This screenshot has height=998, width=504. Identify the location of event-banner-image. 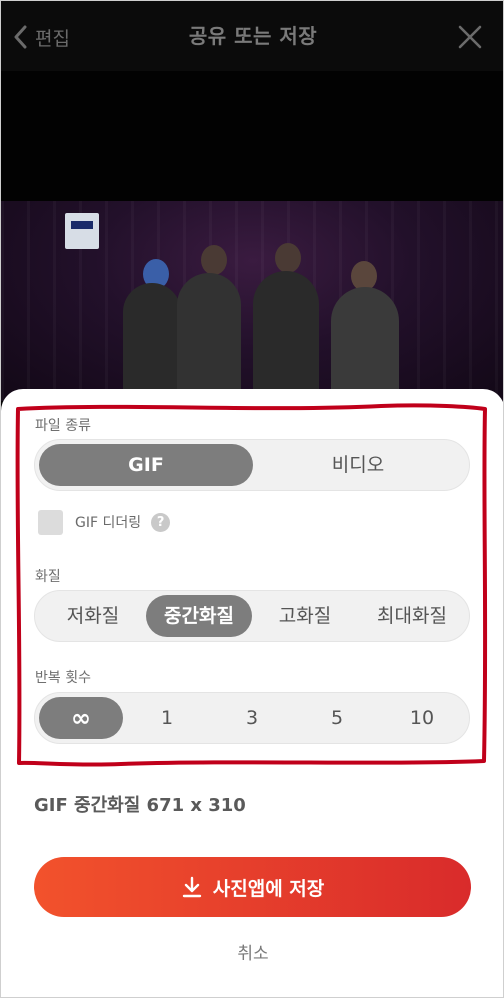
(82, 231).